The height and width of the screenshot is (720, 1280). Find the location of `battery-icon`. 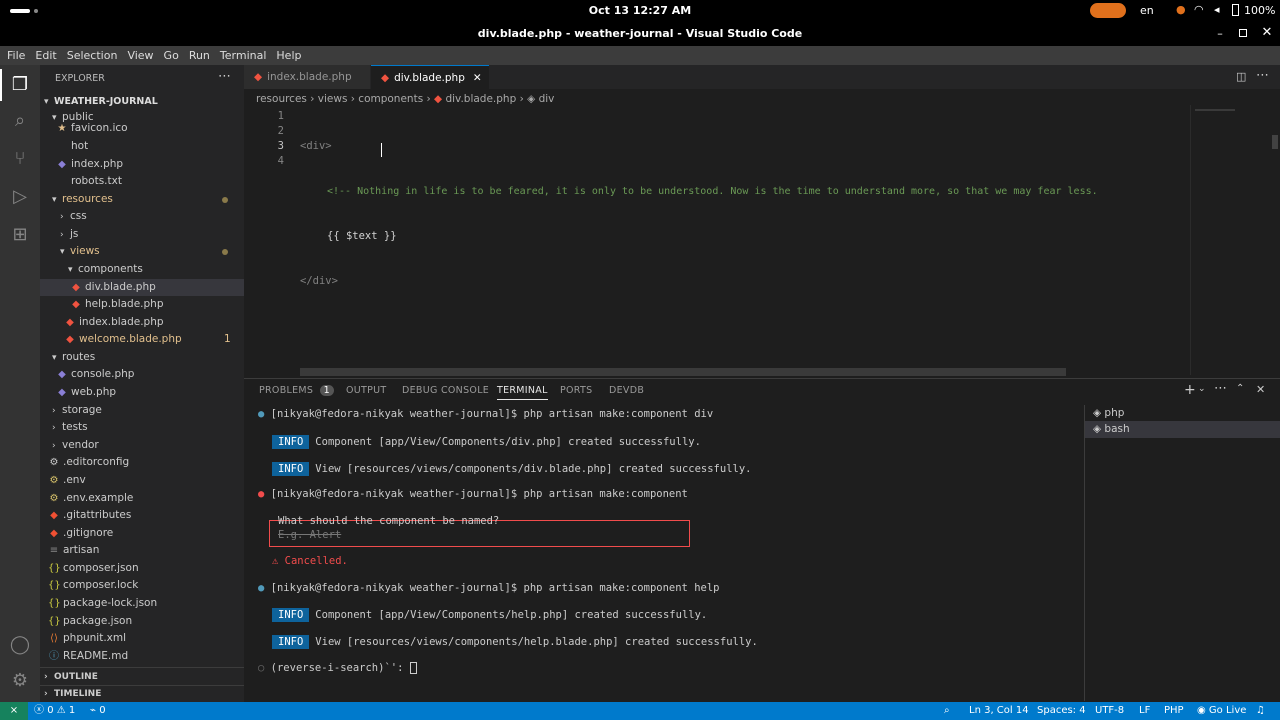

battery-icon is located at coordinates (1235, 10).